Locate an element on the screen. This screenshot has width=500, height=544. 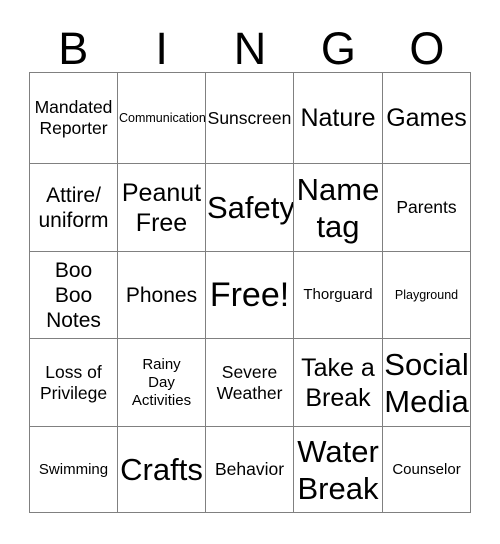
bingo-cell: Severe Weather is located at coordinates (250, 383).